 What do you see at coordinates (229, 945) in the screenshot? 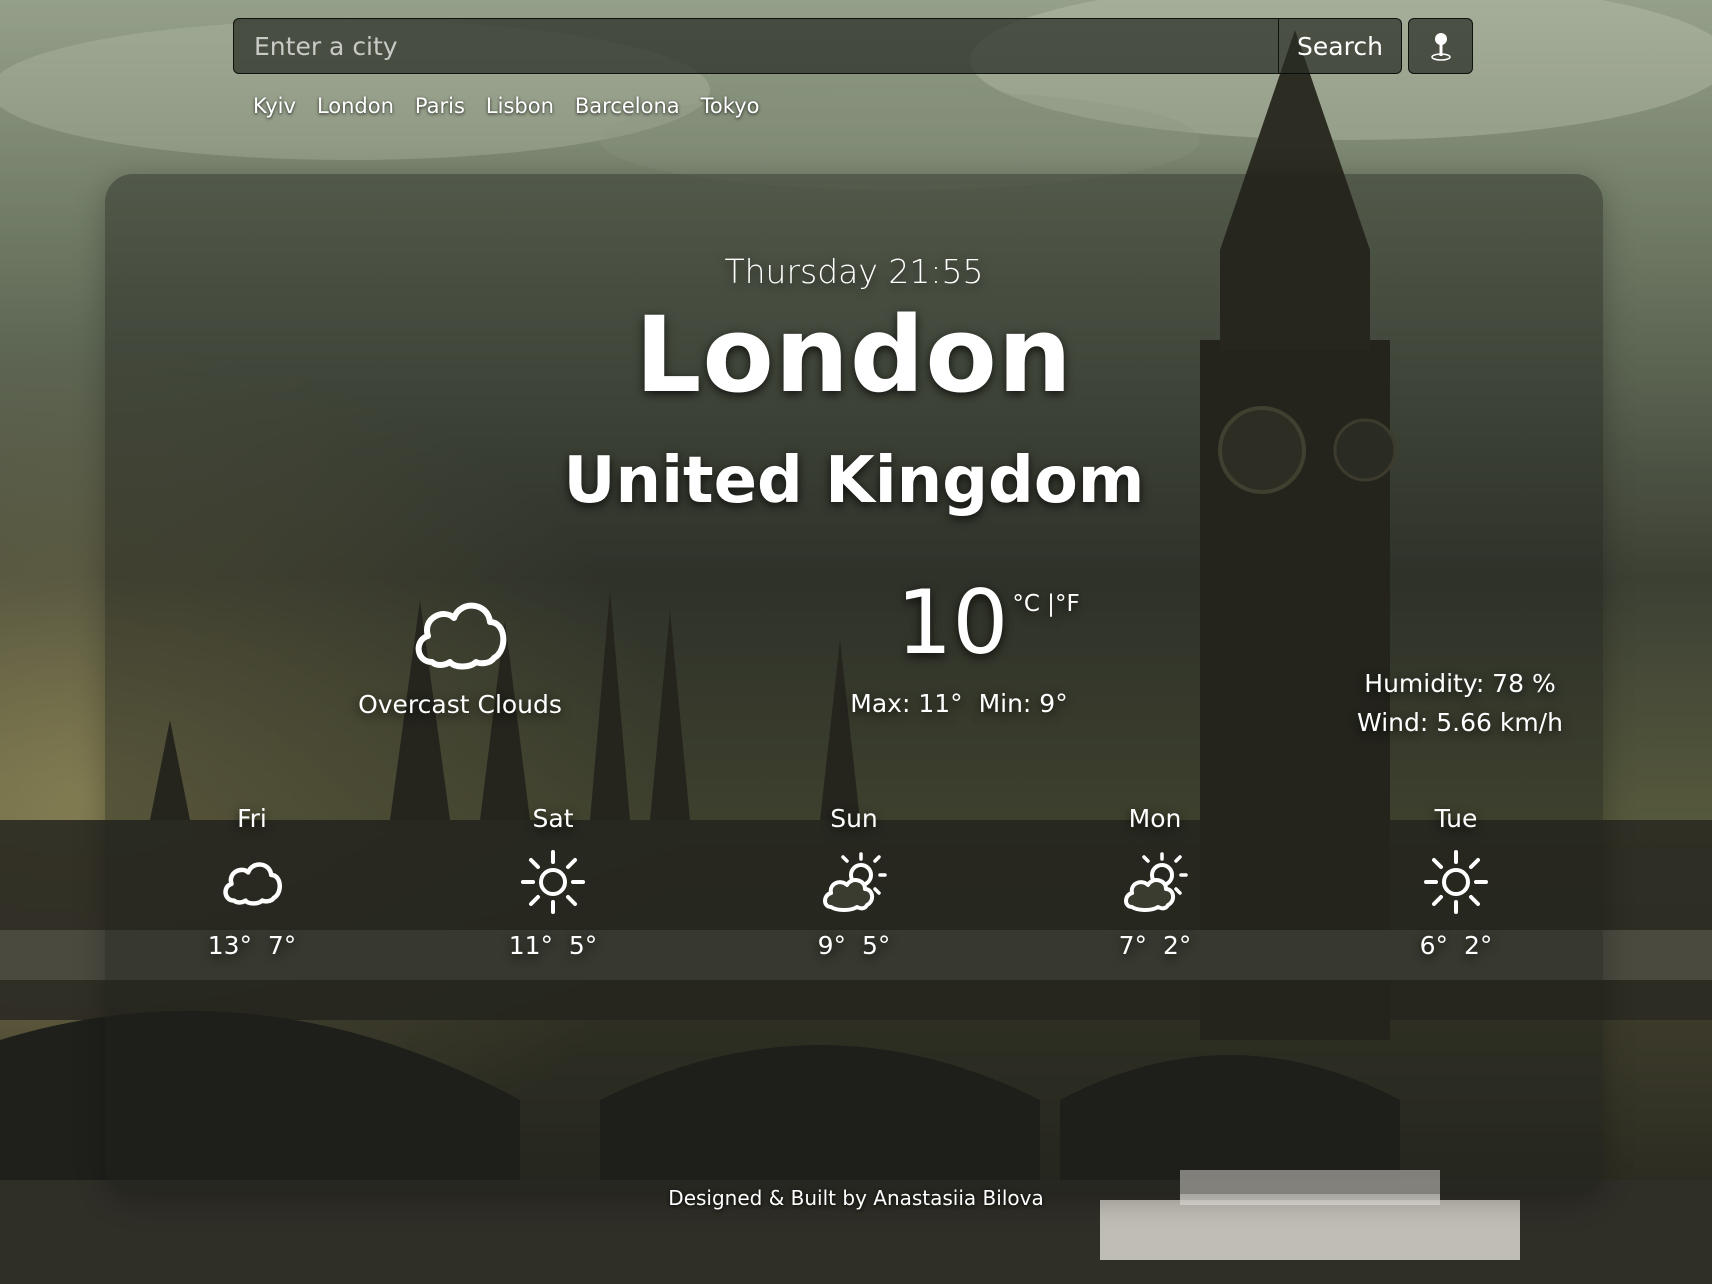
I see `forecast-max: 13°` at bounding box center [229, 945].